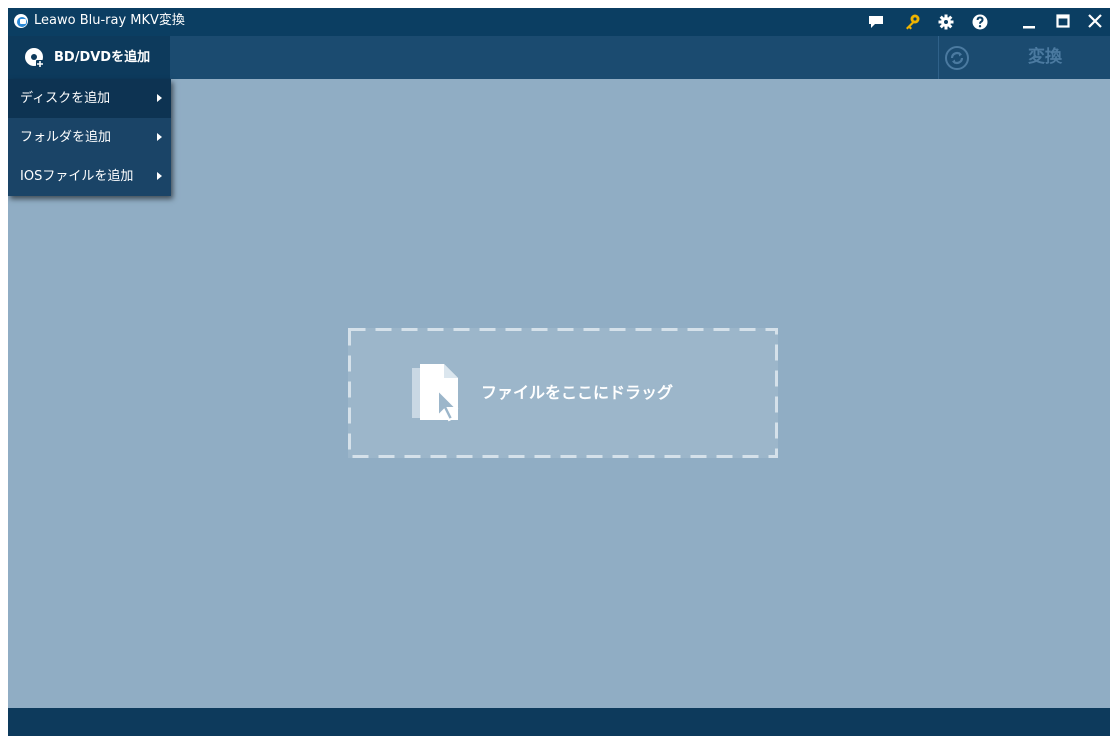 The image size is (1110, 736). I want to click on help-icon, so click(980, 22).